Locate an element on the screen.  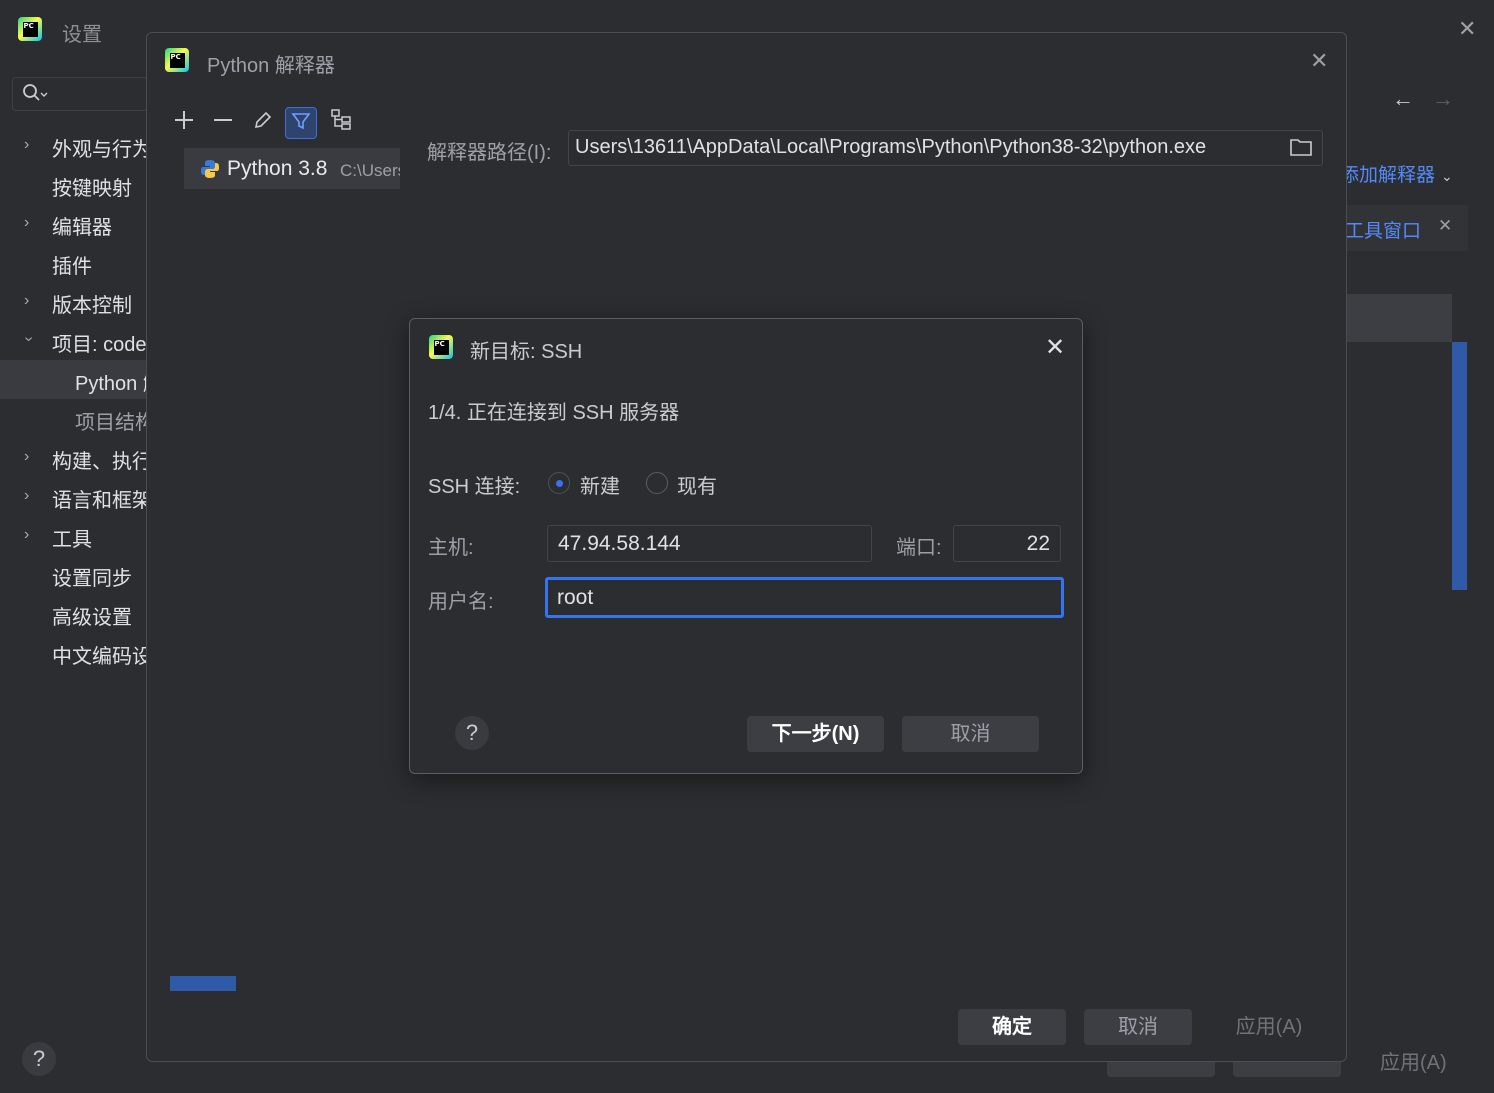
tree-item-editor: 编辑器 is located at coordinates (82, 225).